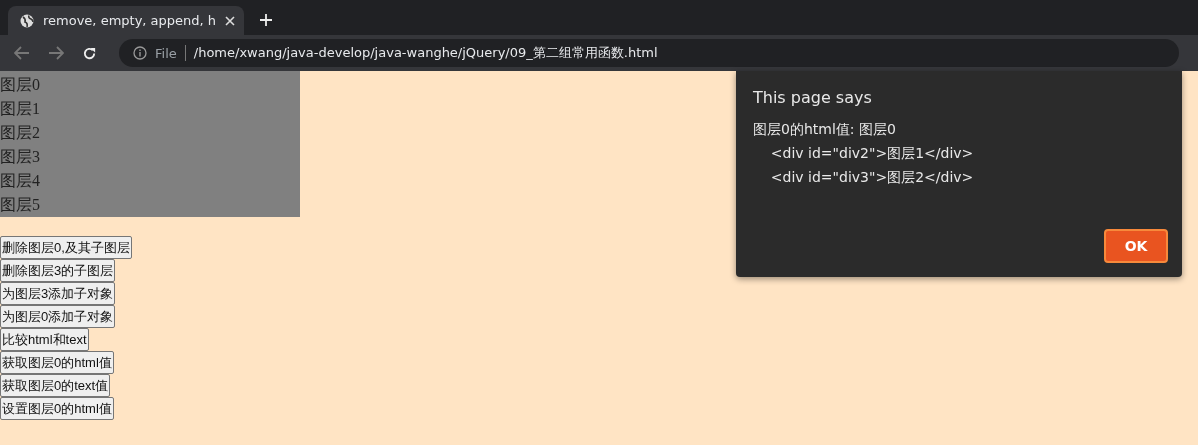 The image size is (1198, 445). What do you see at coordinates (20, 181) in the screenshot?
I see `layer-label: 图层4` at bounding box center [20, 181].